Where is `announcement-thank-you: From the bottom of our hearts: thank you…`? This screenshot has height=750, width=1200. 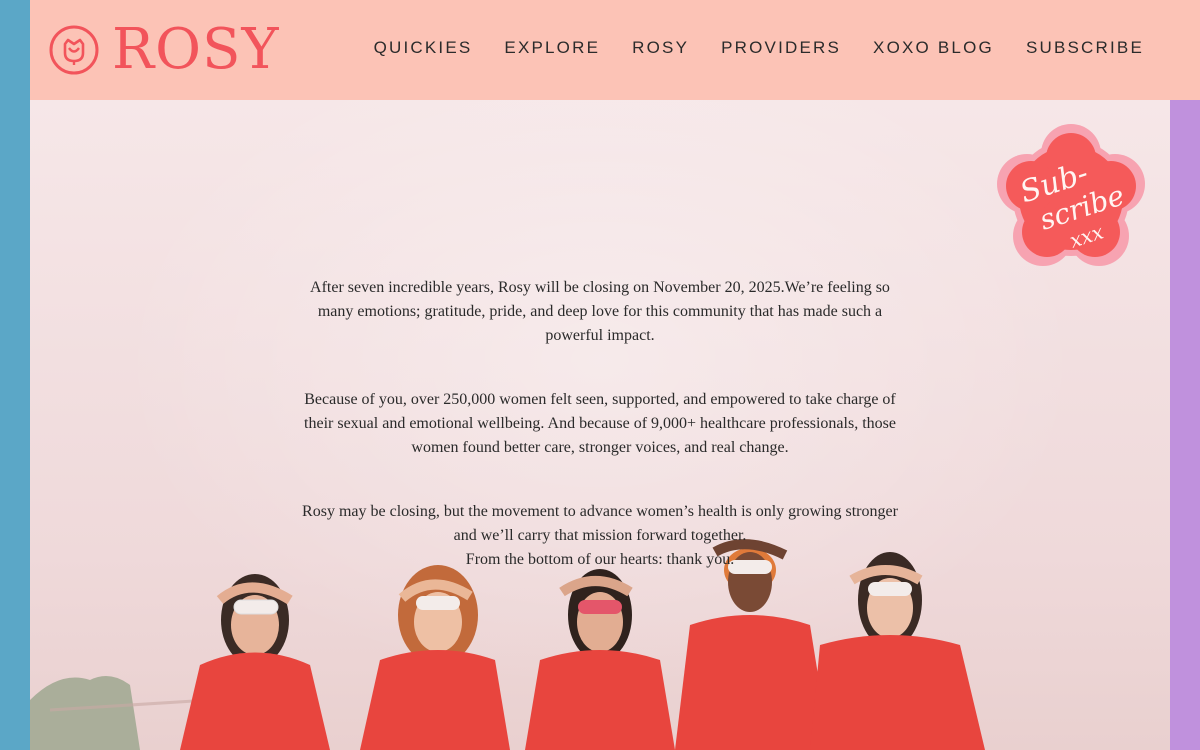
announcement-thank-you: From the bottom of our hearts: thank you… is located at coordinates (600, 559).